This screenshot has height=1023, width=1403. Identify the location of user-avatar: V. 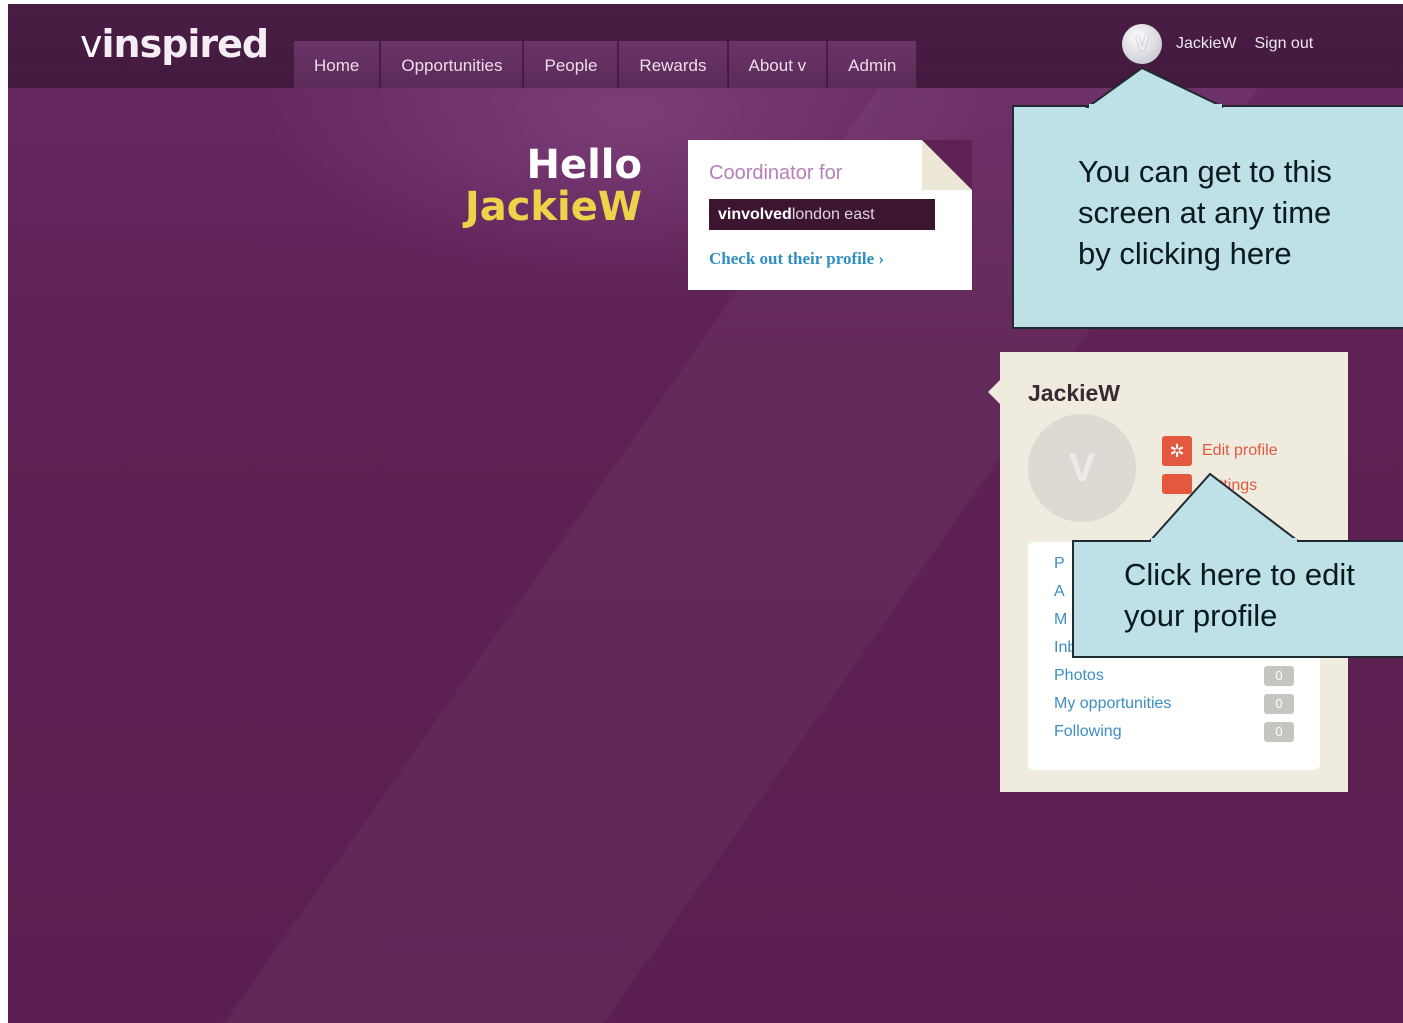
(1142, 44).